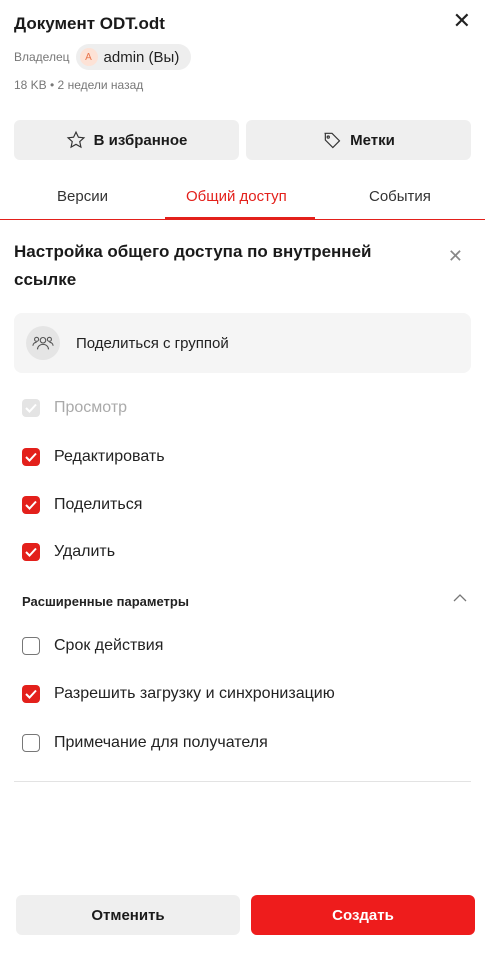  Describe the element at coordinates (42, 57) in the screenshot. I see `owner-label: Владелец` at that location.